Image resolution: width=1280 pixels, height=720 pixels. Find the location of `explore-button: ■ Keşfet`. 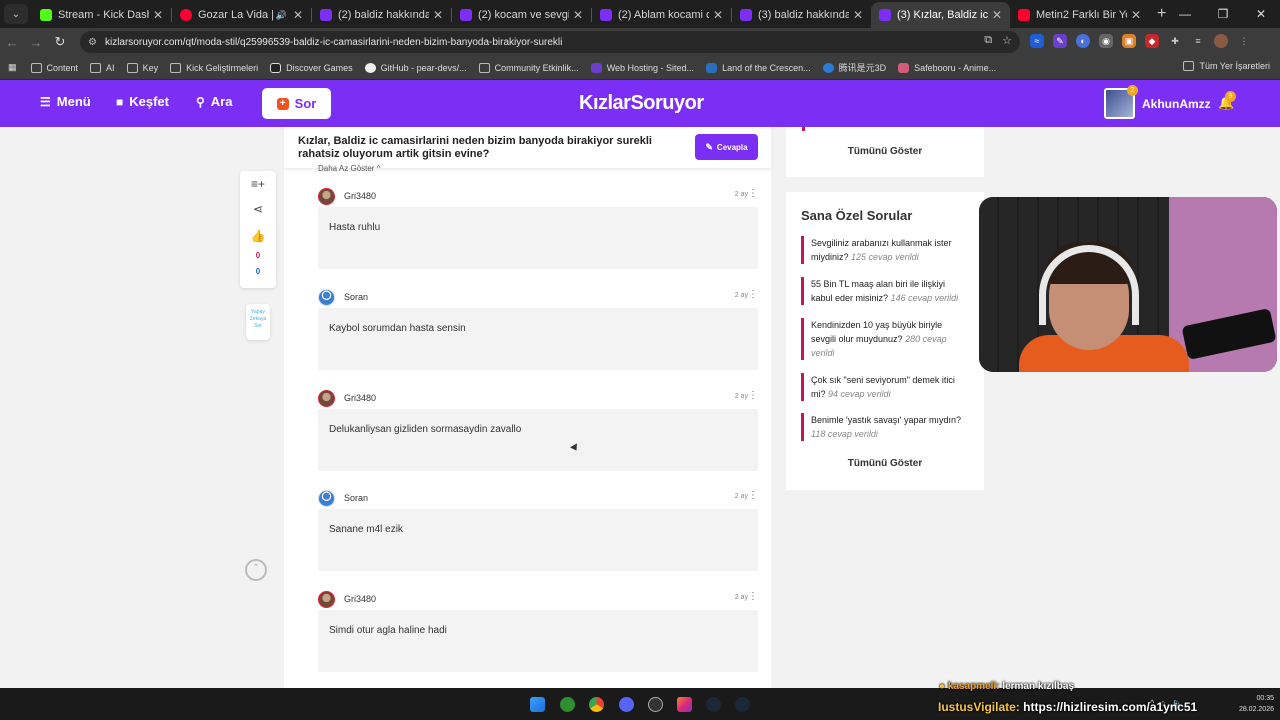

explore-button: ■ Keşfet is located at coordinates (142, 101).